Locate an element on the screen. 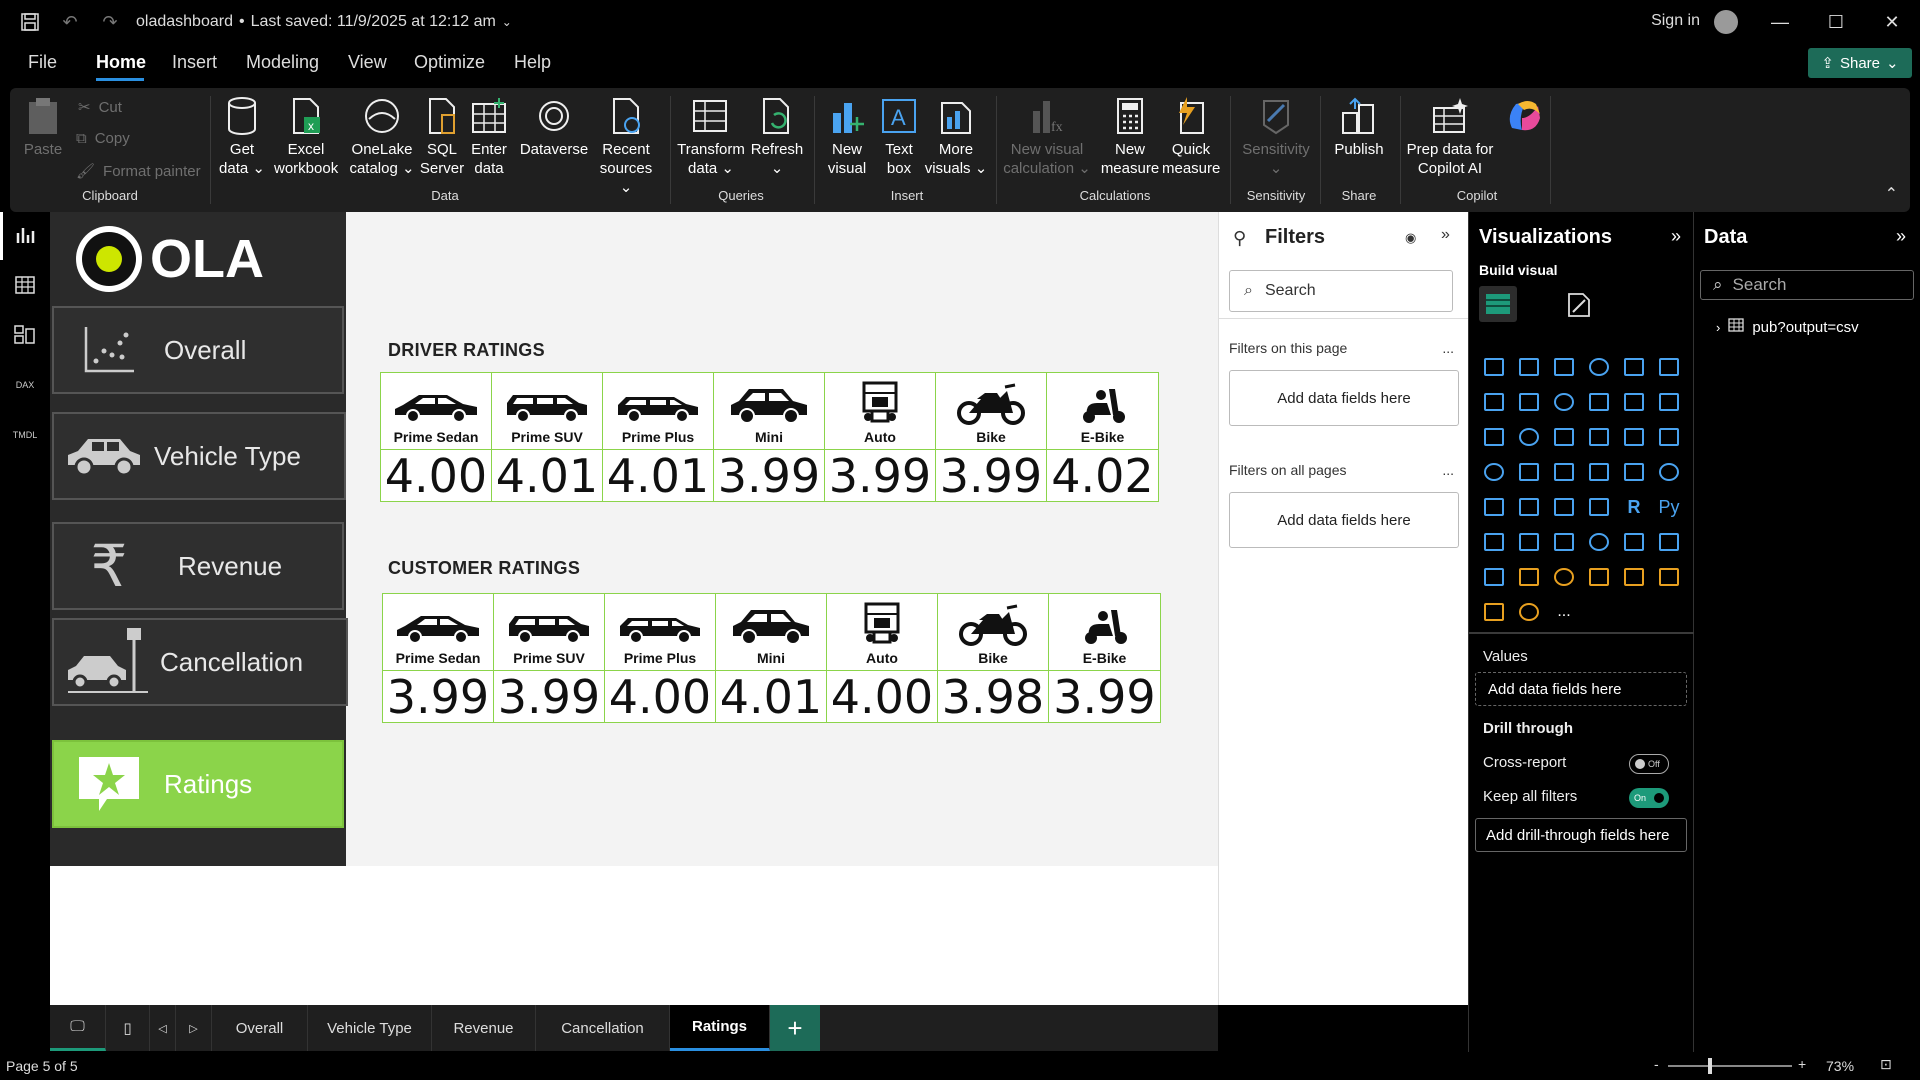 This screenshot has height=1080, width=1920. quick-measure-button: Quick measure is located at coordinates (1191, 137).